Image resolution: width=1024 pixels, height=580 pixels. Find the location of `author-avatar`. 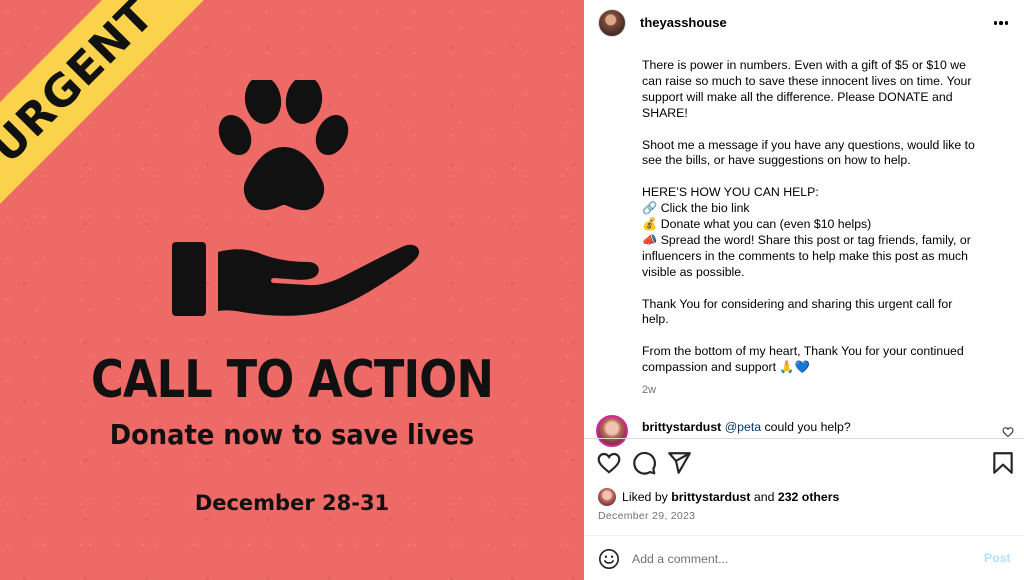

author-avatar is located at coordinates (612, 23).